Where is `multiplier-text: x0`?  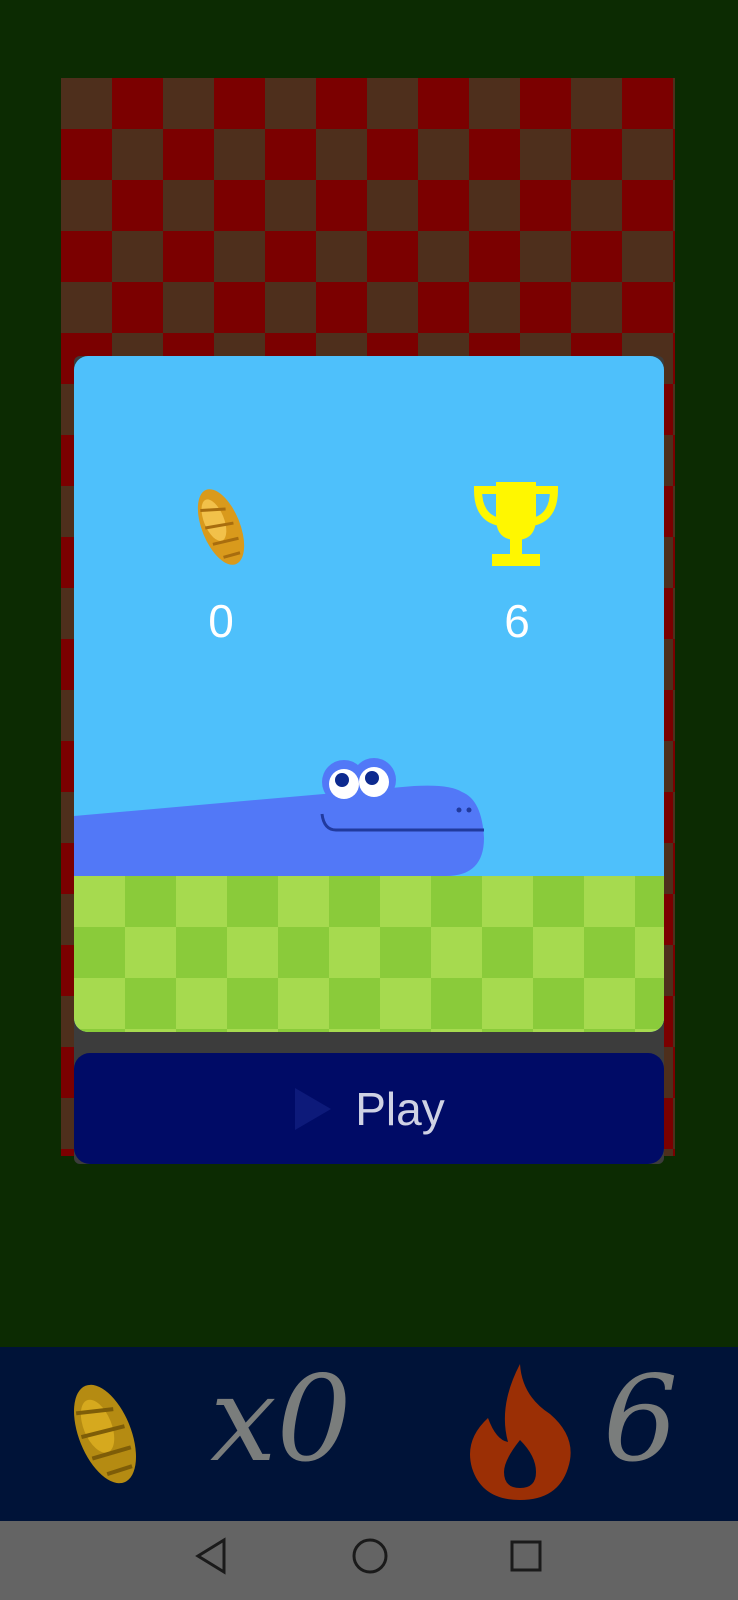
multiplier-text: x0 is located at coordinates (281, 1419).